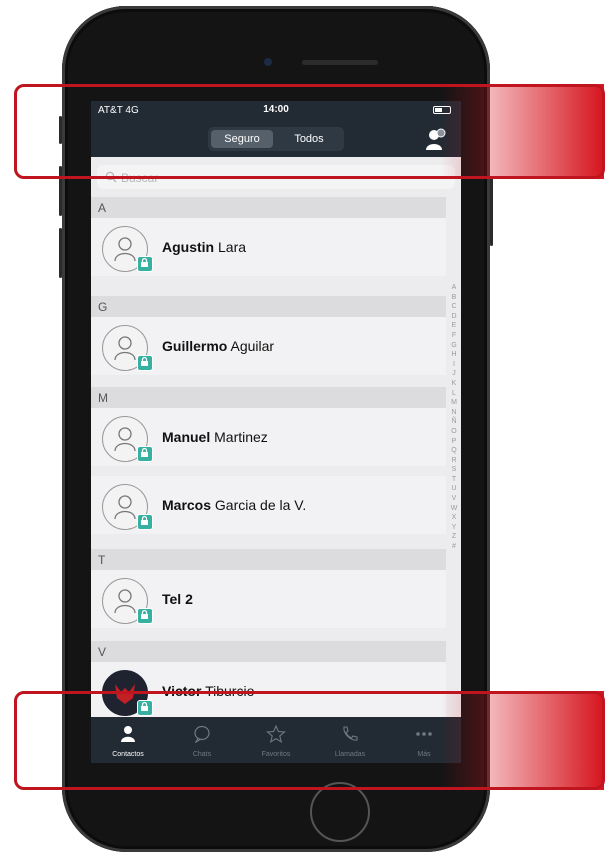  I want to click on section-header-g: G, so click(268, 306).